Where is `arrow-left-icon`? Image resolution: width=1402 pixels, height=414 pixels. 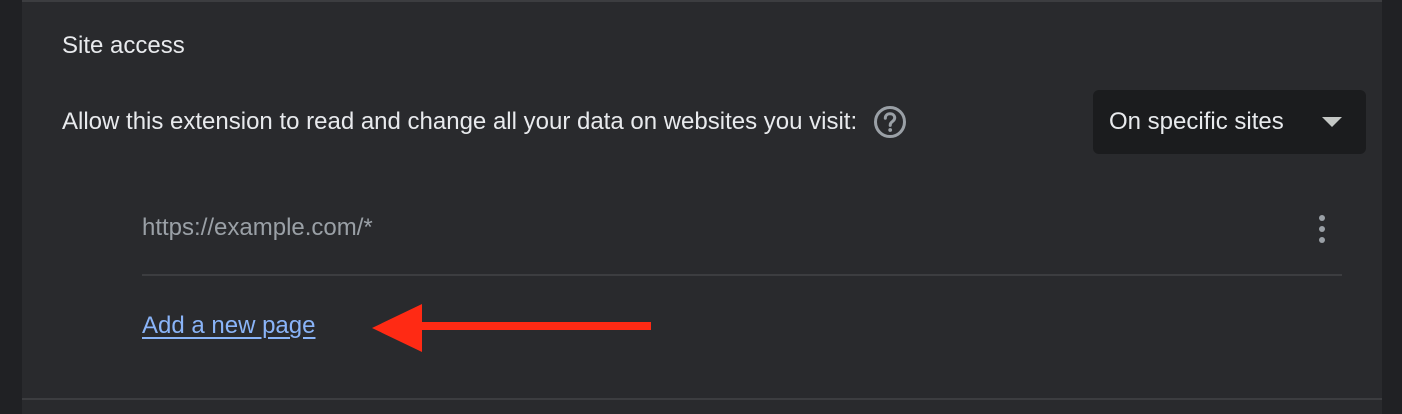
arrow-left-icon is located at coordinates (511, 328).